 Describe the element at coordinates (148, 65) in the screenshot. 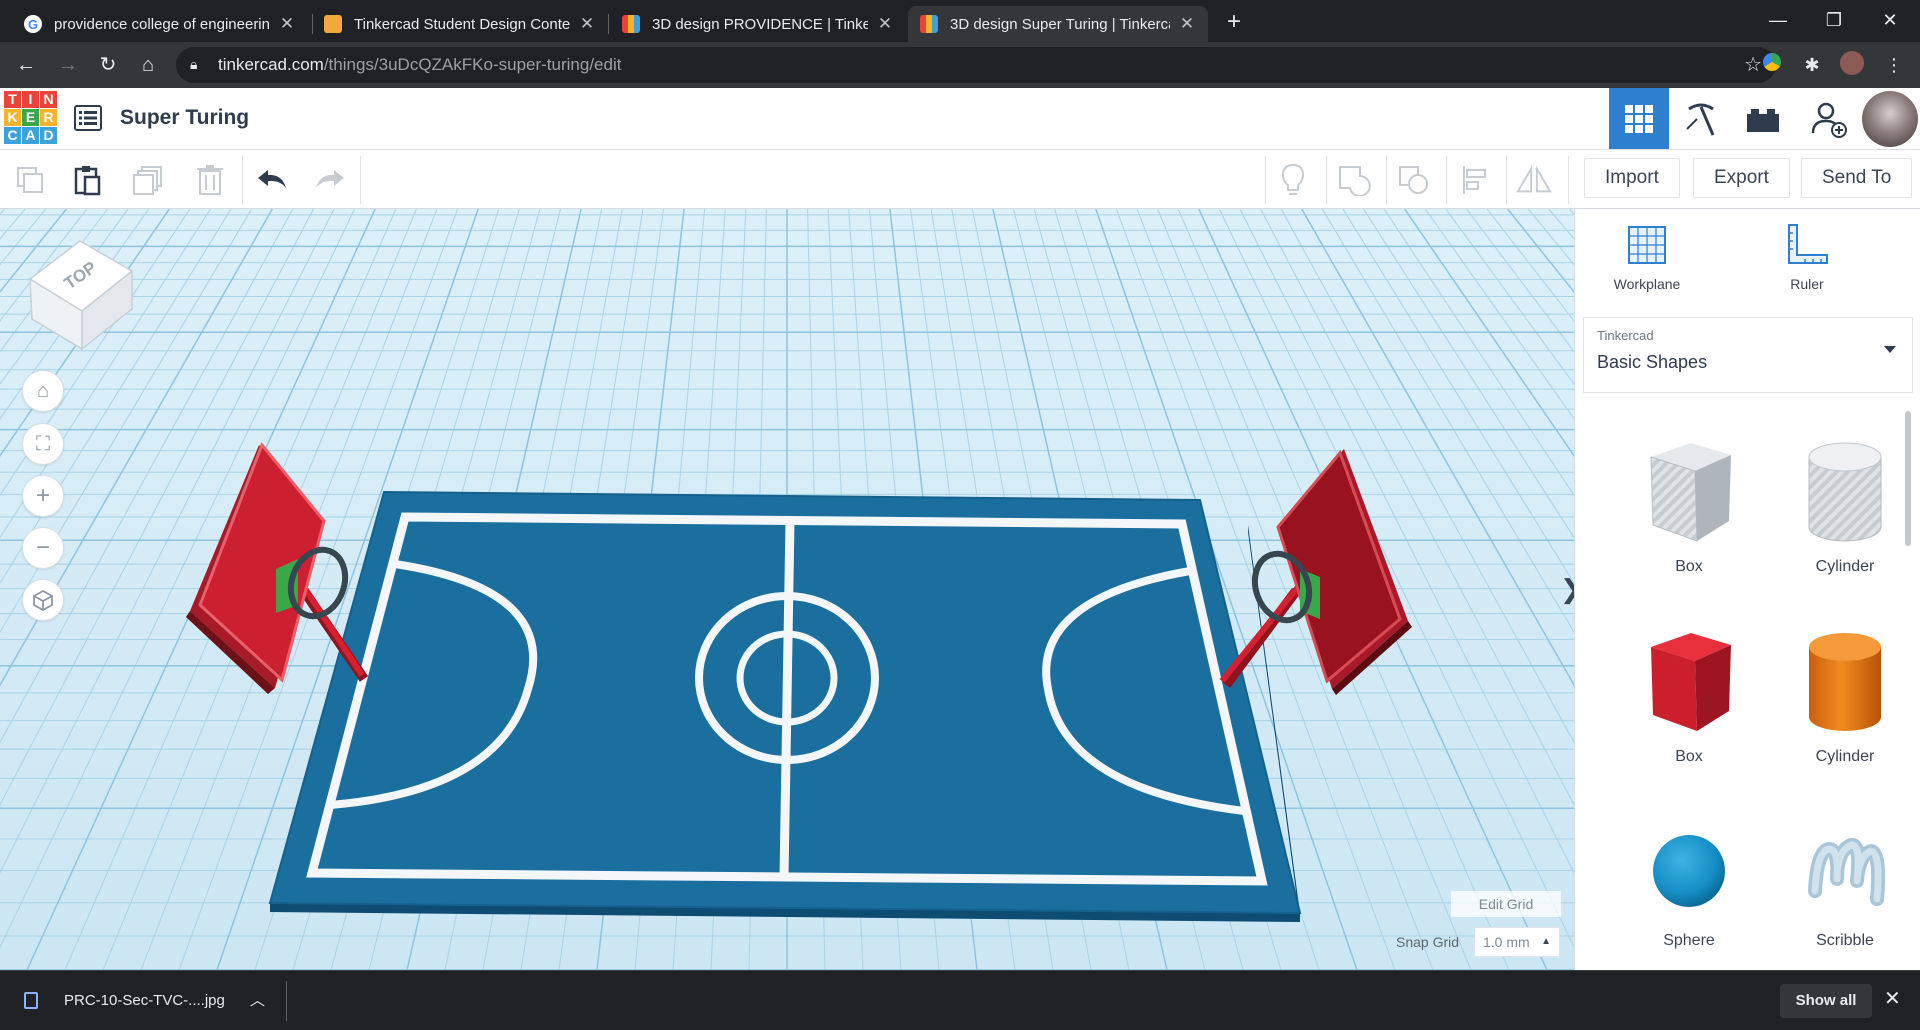

I see `home-icon: ⌂` at that location.